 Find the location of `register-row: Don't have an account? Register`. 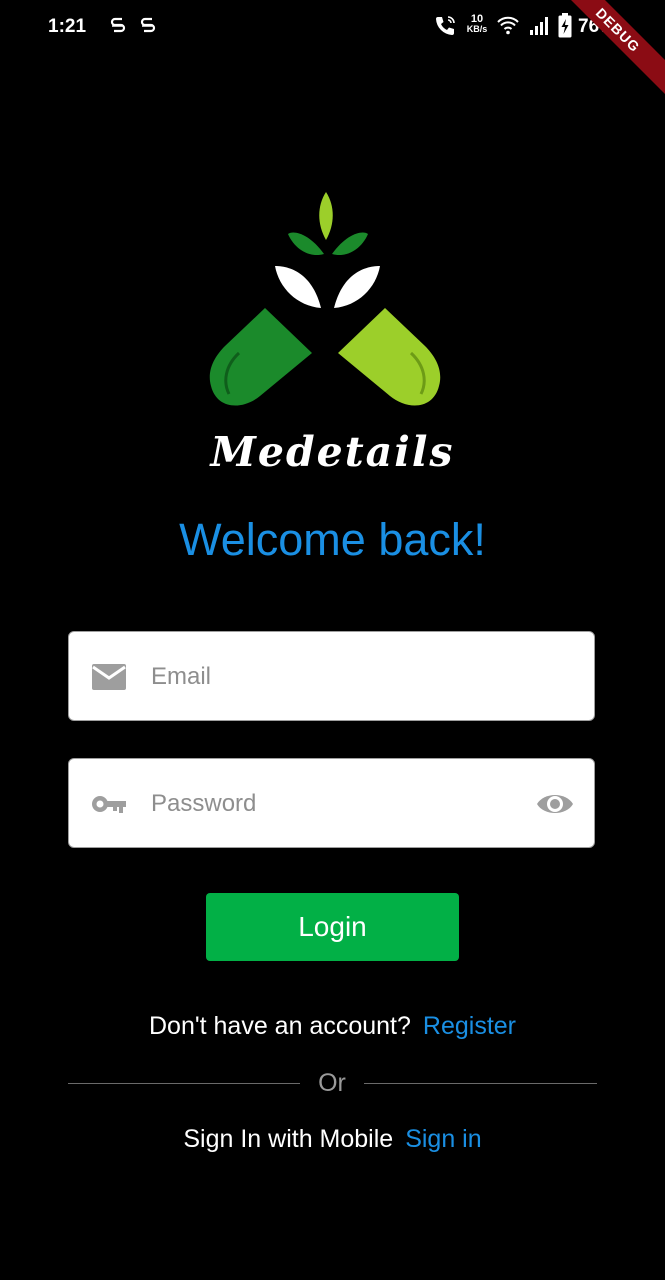

register-row: Don't have an account? Register is located at coordinates (332, 1026).